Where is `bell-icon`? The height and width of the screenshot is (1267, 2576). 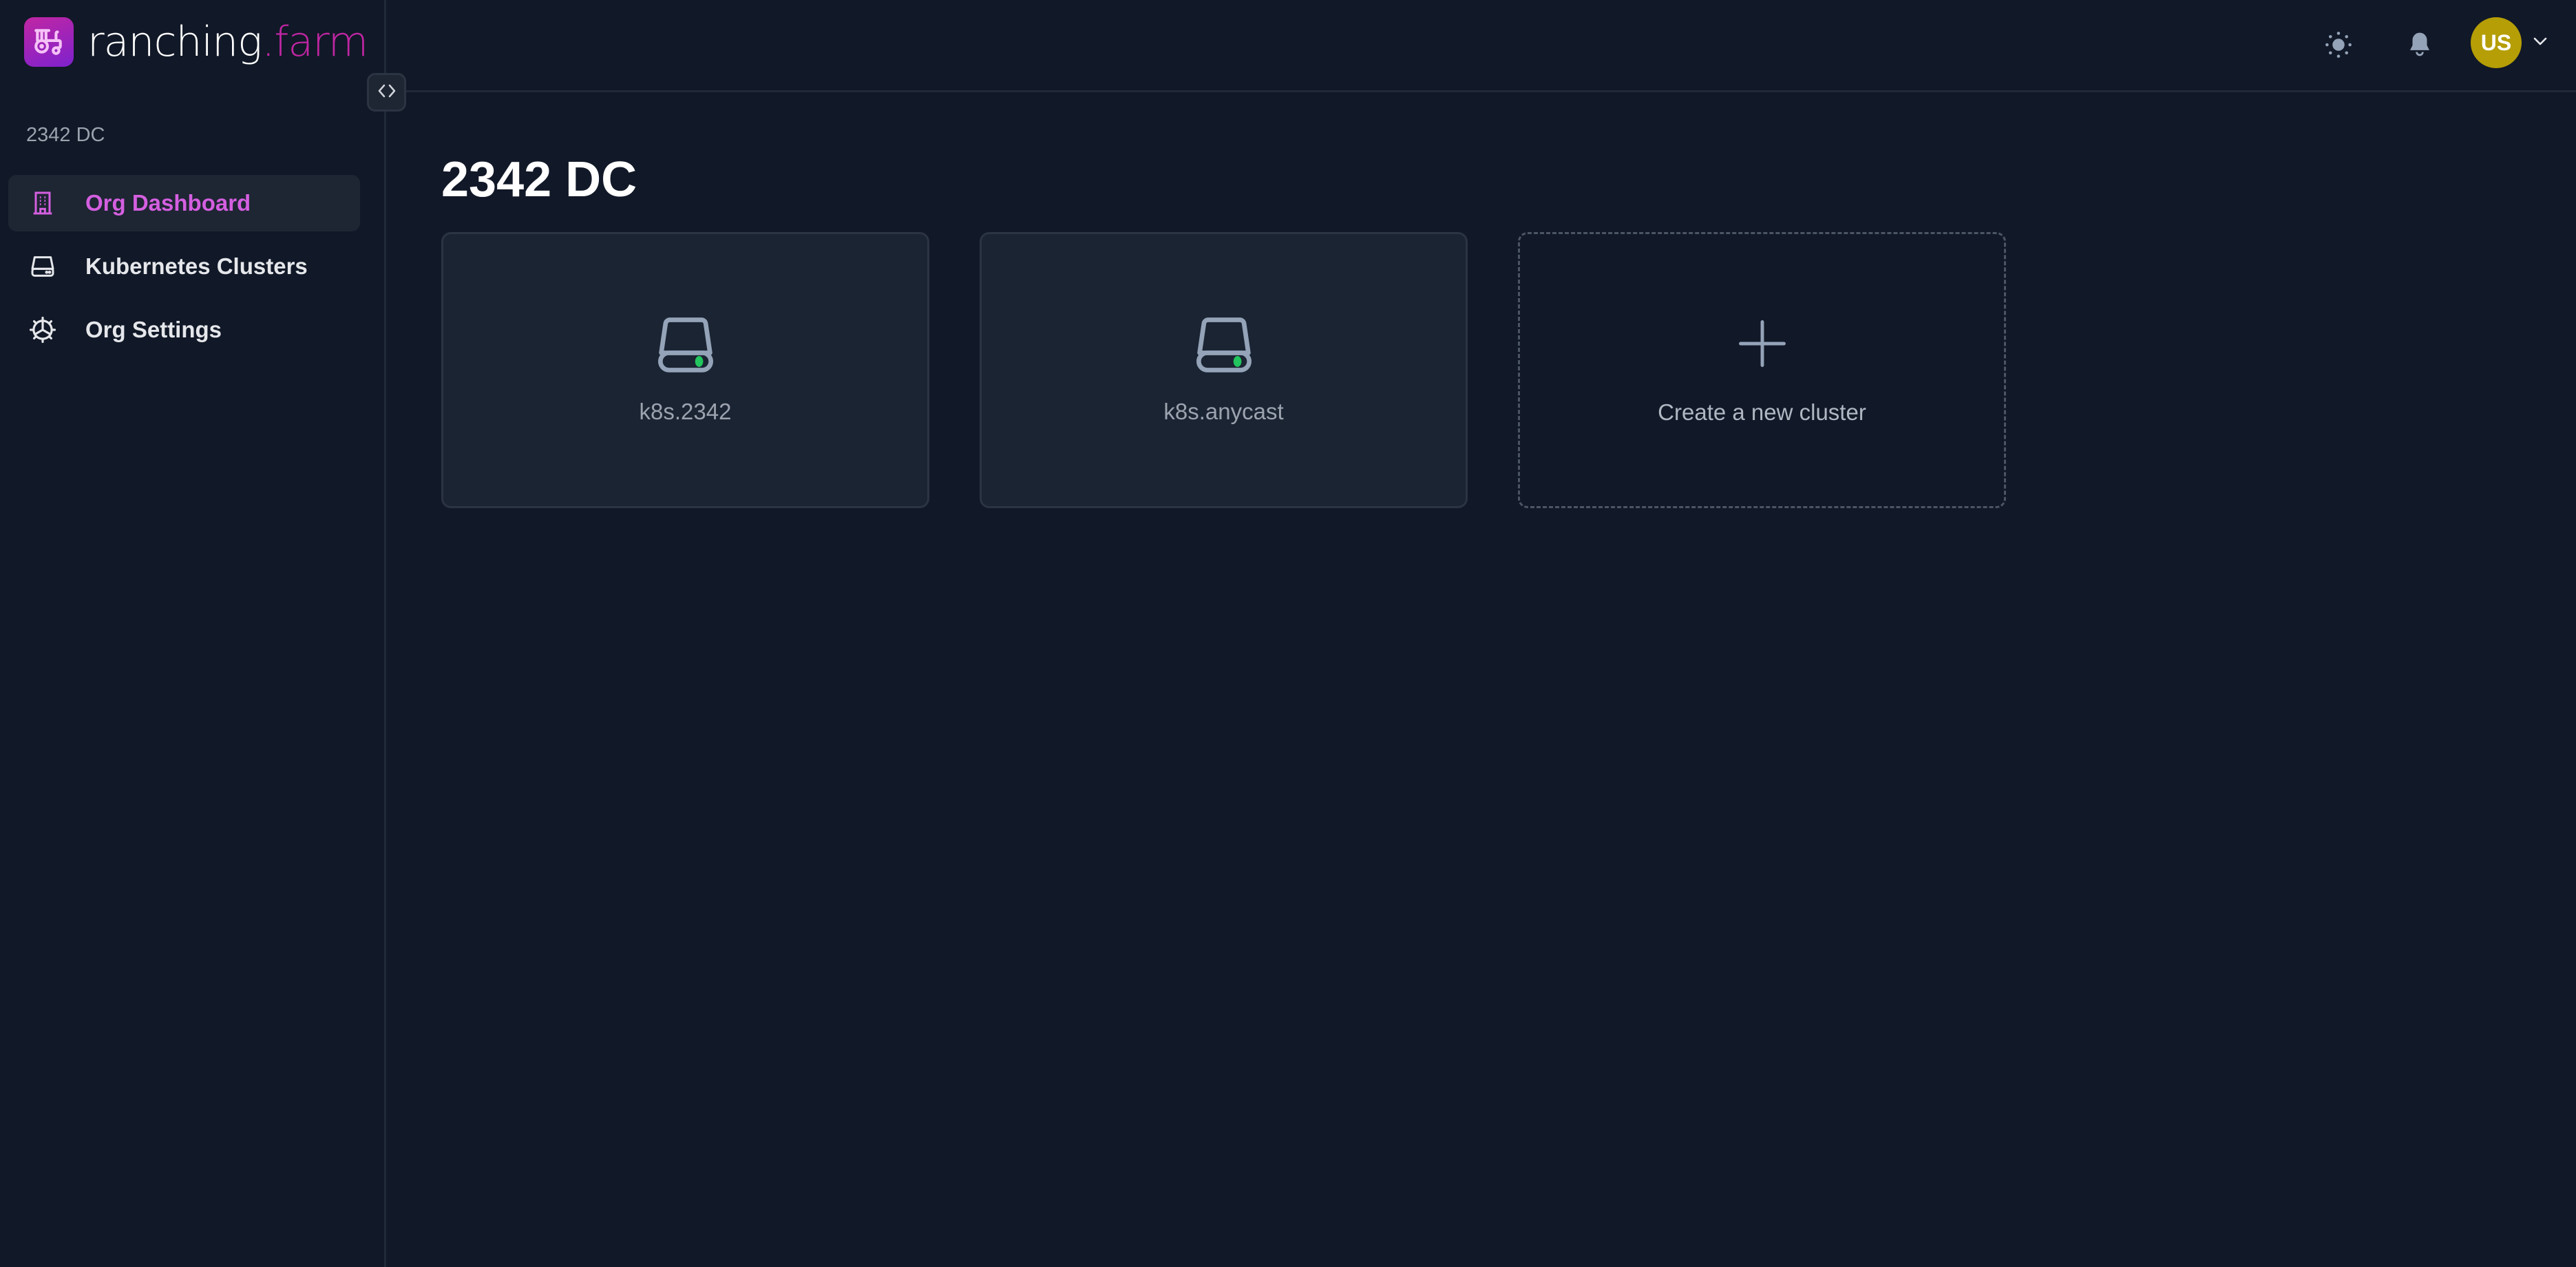 bell-icon is located at coordinates (2420, 47).